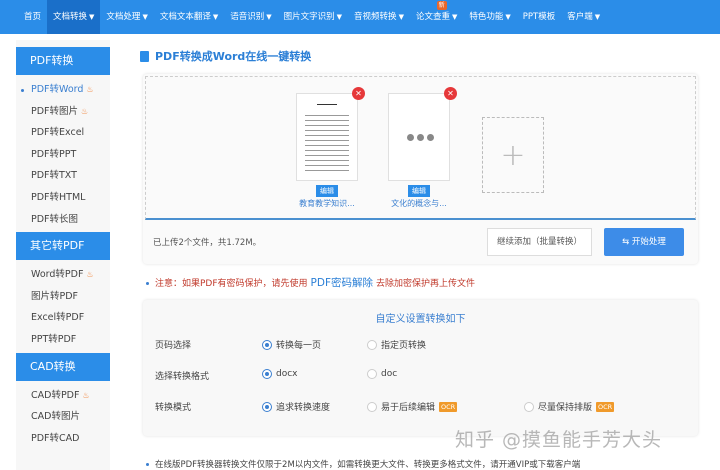  Describe the element at coordinates (185, 17) in the screenshot. I see `nav-label: 文档文本翻译` at that location.